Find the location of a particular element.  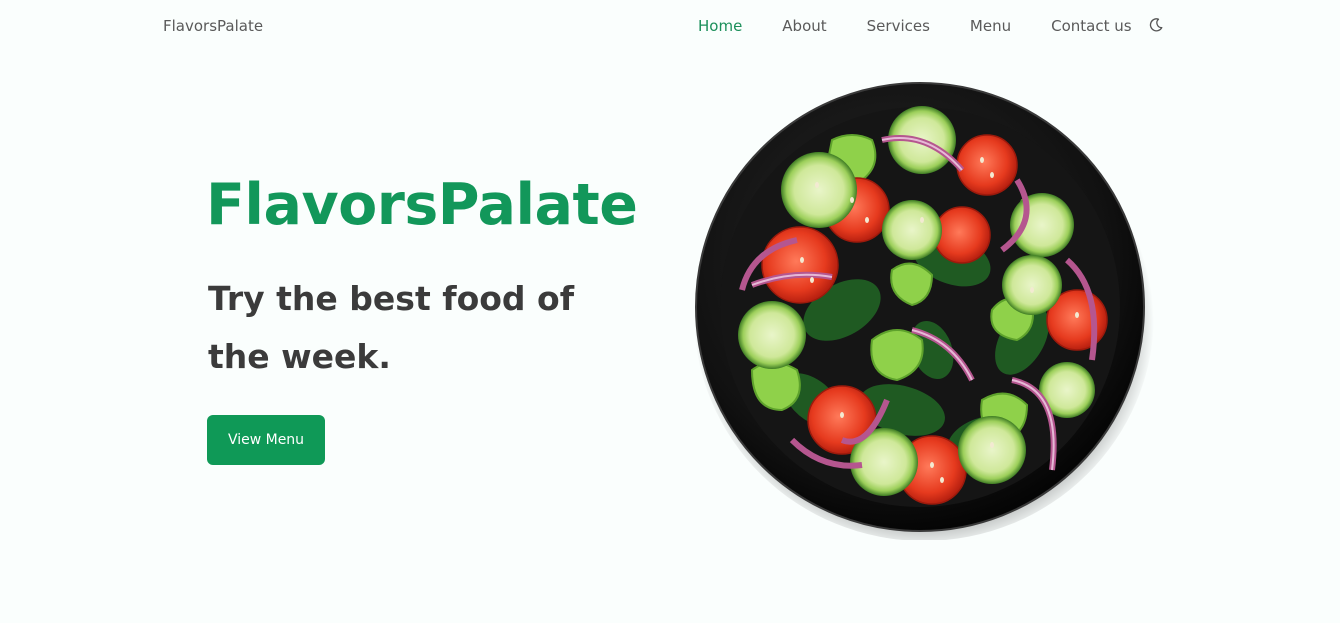

nav-contact: Contact us is located at coordinates (1091, 26).